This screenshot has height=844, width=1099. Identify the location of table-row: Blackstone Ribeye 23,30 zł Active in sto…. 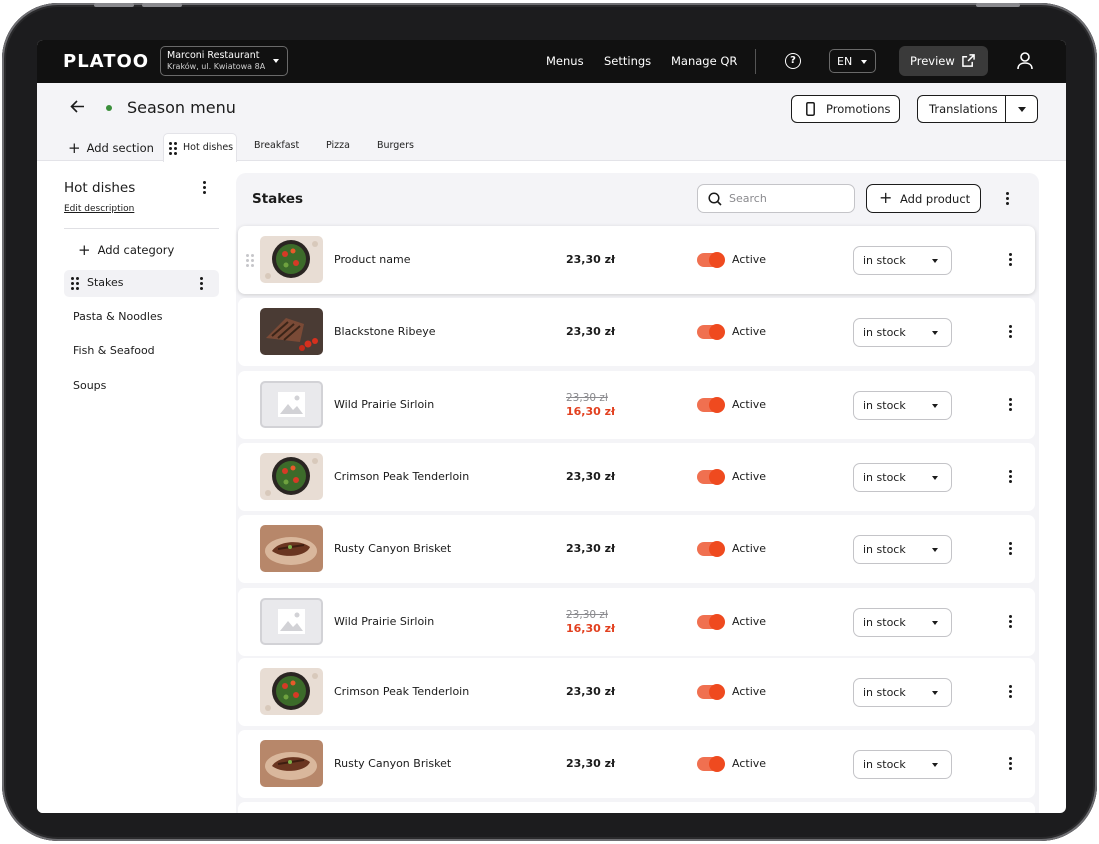
(636, 332).